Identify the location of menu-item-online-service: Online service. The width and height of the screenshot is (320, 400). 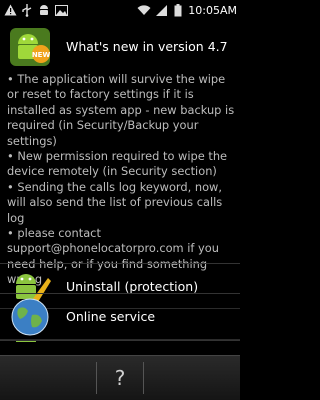
(120, 317).